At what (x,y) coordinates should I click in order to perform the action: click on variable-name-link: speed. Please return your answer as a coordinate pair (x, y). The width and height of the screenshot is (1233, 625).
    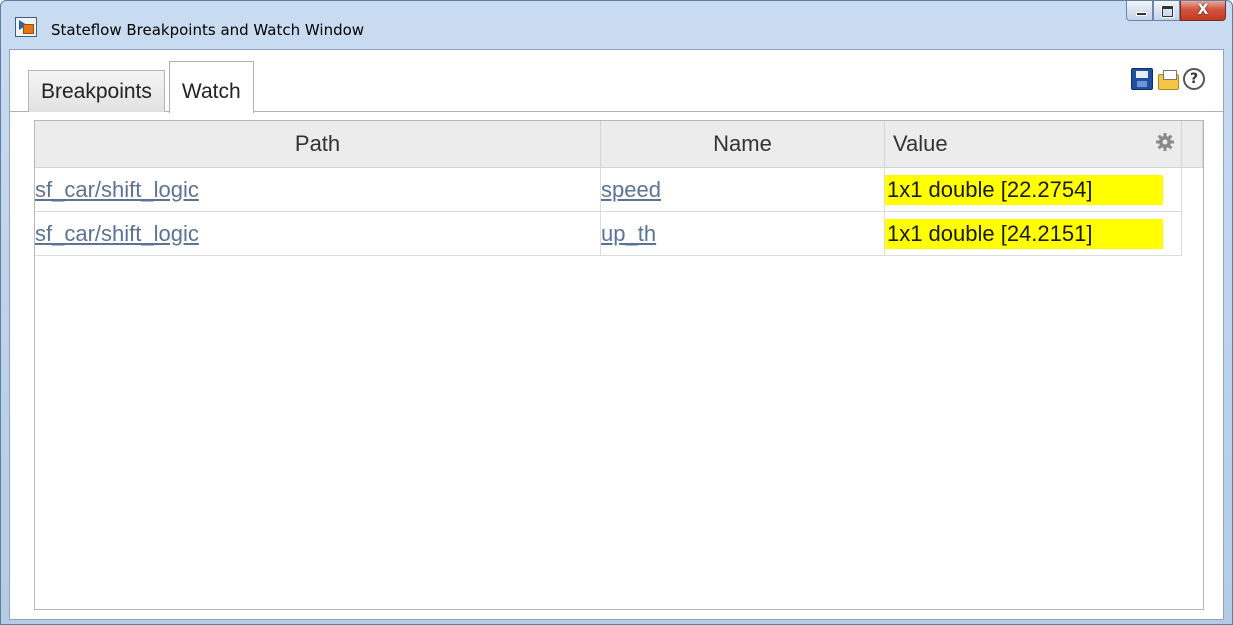
    Looking at the image, I should click on (631, 189).